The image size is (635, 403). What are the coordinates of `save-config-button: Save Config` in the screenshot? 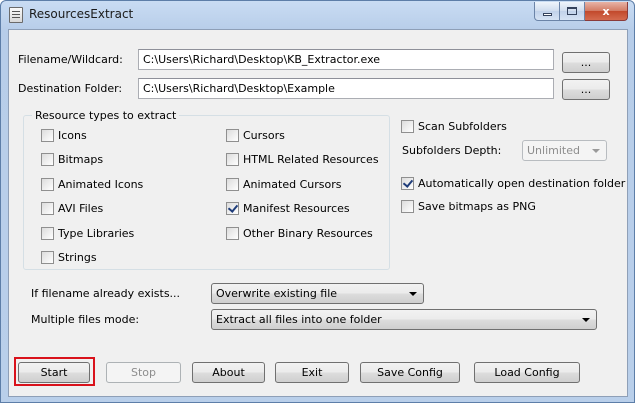 It's located at (410, 372).